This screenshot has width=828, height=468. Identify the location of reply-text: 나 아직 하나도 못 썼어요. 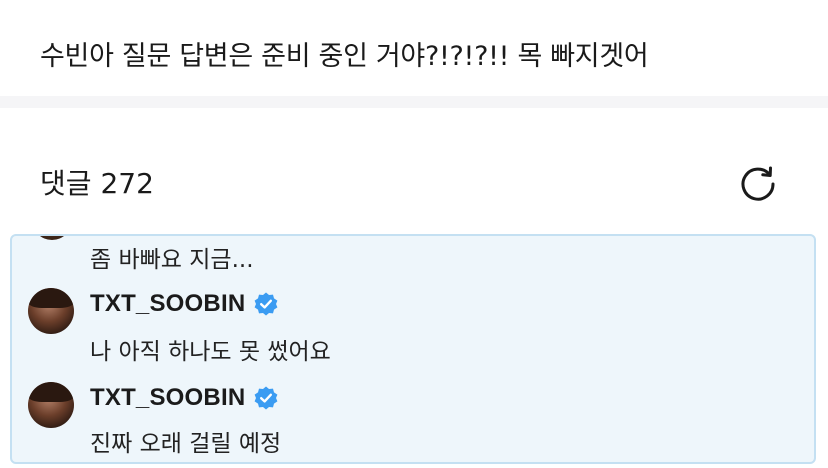
(210, 352).